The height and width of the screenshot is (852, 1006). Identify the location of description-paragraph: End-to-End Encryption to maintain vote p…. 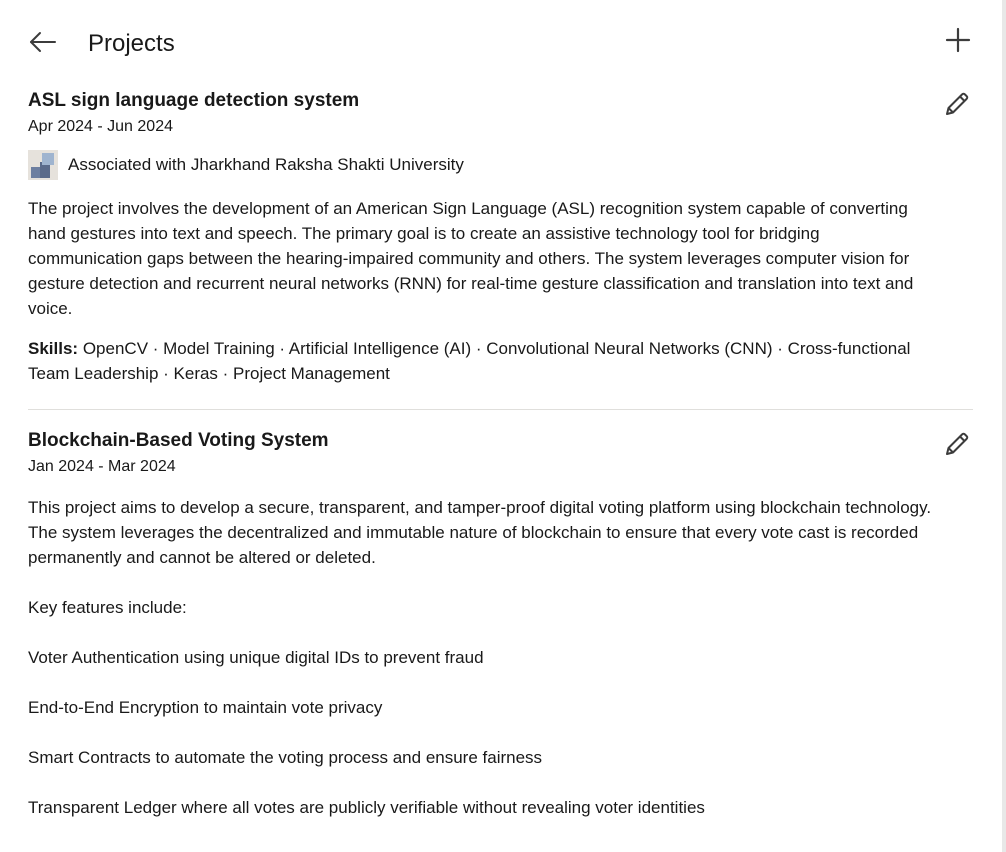
(205, 707).